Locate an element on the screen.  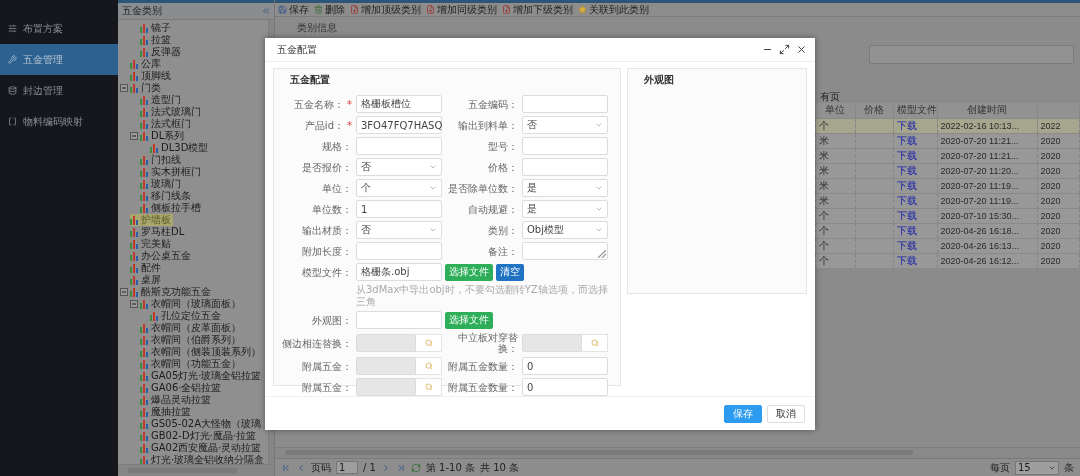
tree-item: 门扣线 is located at coordinates (161, 160).